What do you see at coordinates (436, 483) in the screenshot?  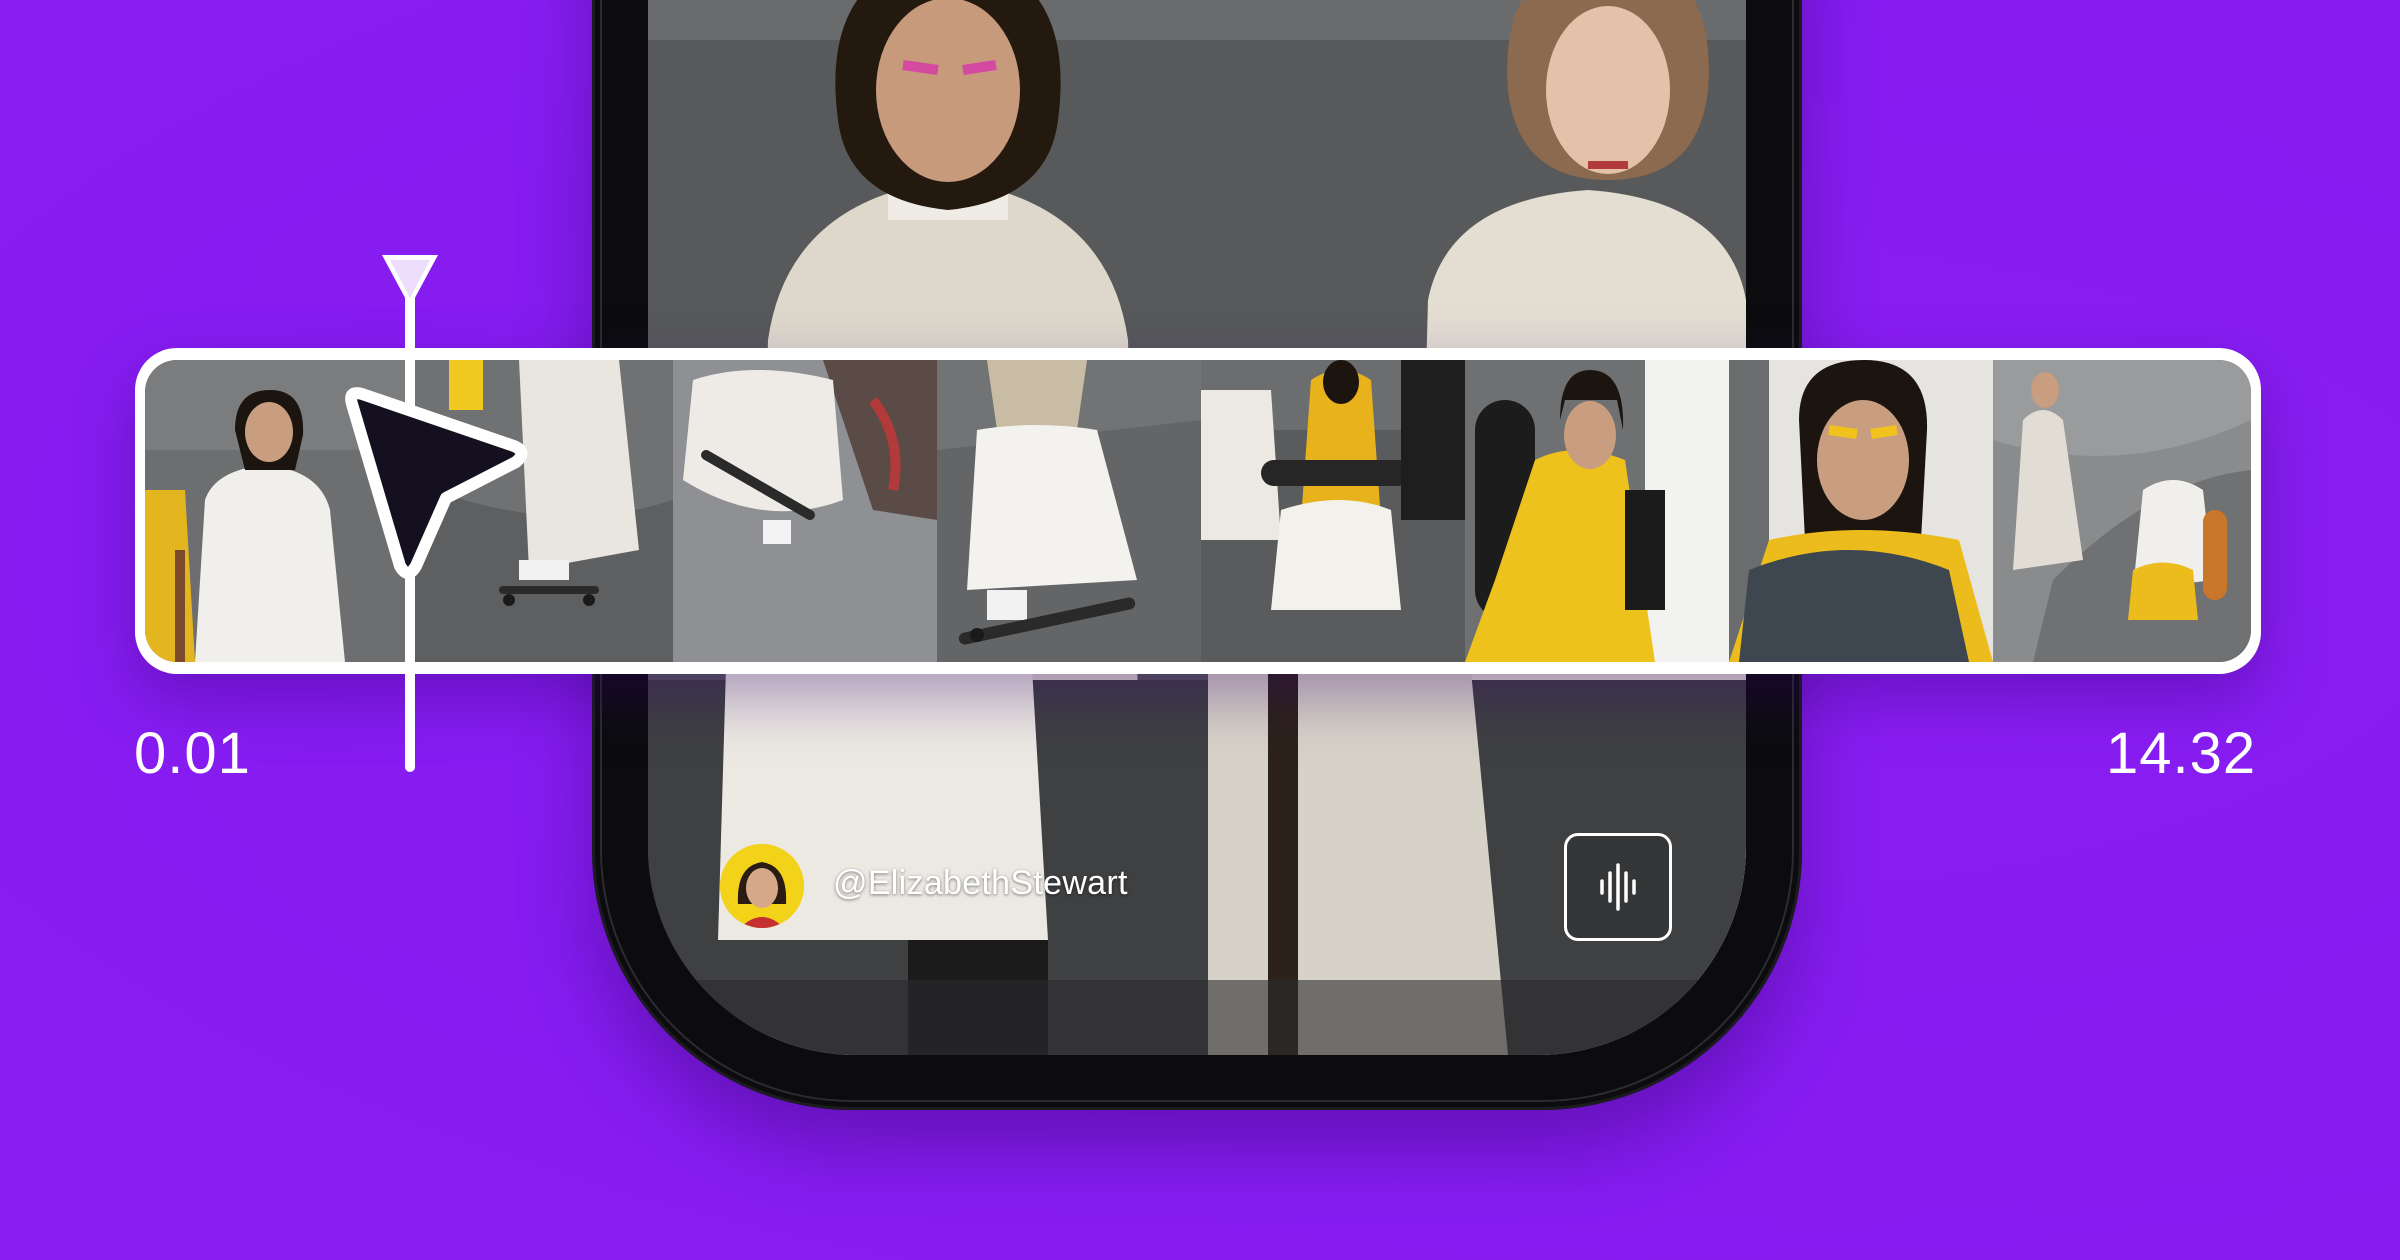 I see `pointer-cursor-icon` at bounding box center [436, 483].